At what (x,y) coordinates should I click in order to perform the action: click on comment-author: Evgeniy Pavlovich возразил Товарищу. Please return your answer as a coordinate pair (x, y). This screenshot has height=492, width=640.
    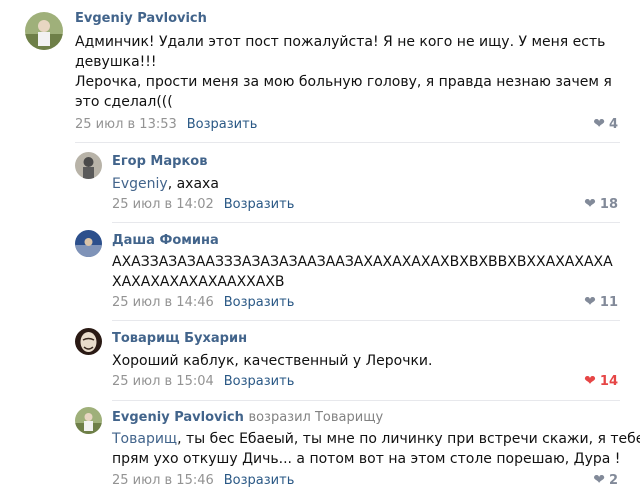
    Looking at the image, I should click on (247, 417).